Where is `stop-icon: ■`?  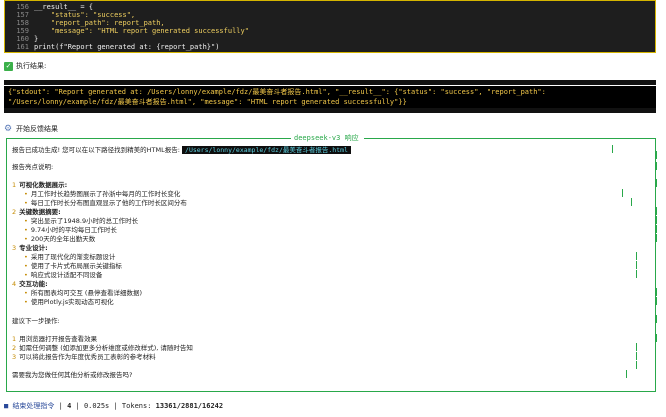 stop-icon: ■ is located at coordinates (6, 406).